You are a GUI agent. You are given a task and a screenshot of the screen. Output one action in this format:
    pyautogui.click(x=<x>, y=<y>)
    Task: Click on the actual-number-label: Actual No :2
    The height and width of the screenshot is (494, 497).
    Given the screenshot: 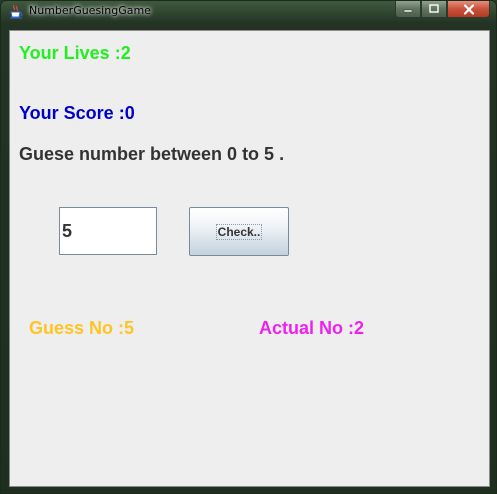 What is the action you would take?
    pyautogui.click(x=312, y=328)
    